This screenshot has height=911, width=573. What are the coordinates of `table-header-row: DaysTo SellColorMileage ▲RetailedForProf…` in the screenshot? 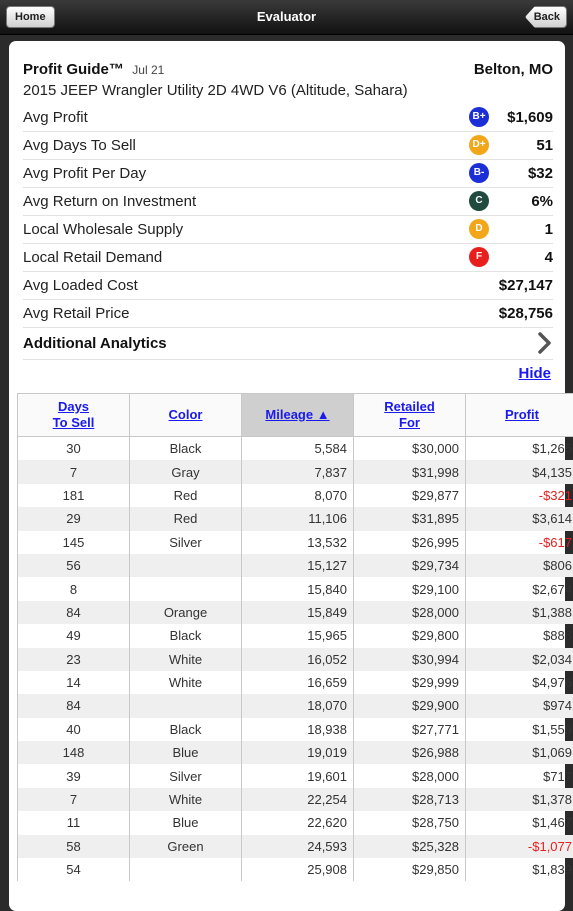 It's located at (295, 415).